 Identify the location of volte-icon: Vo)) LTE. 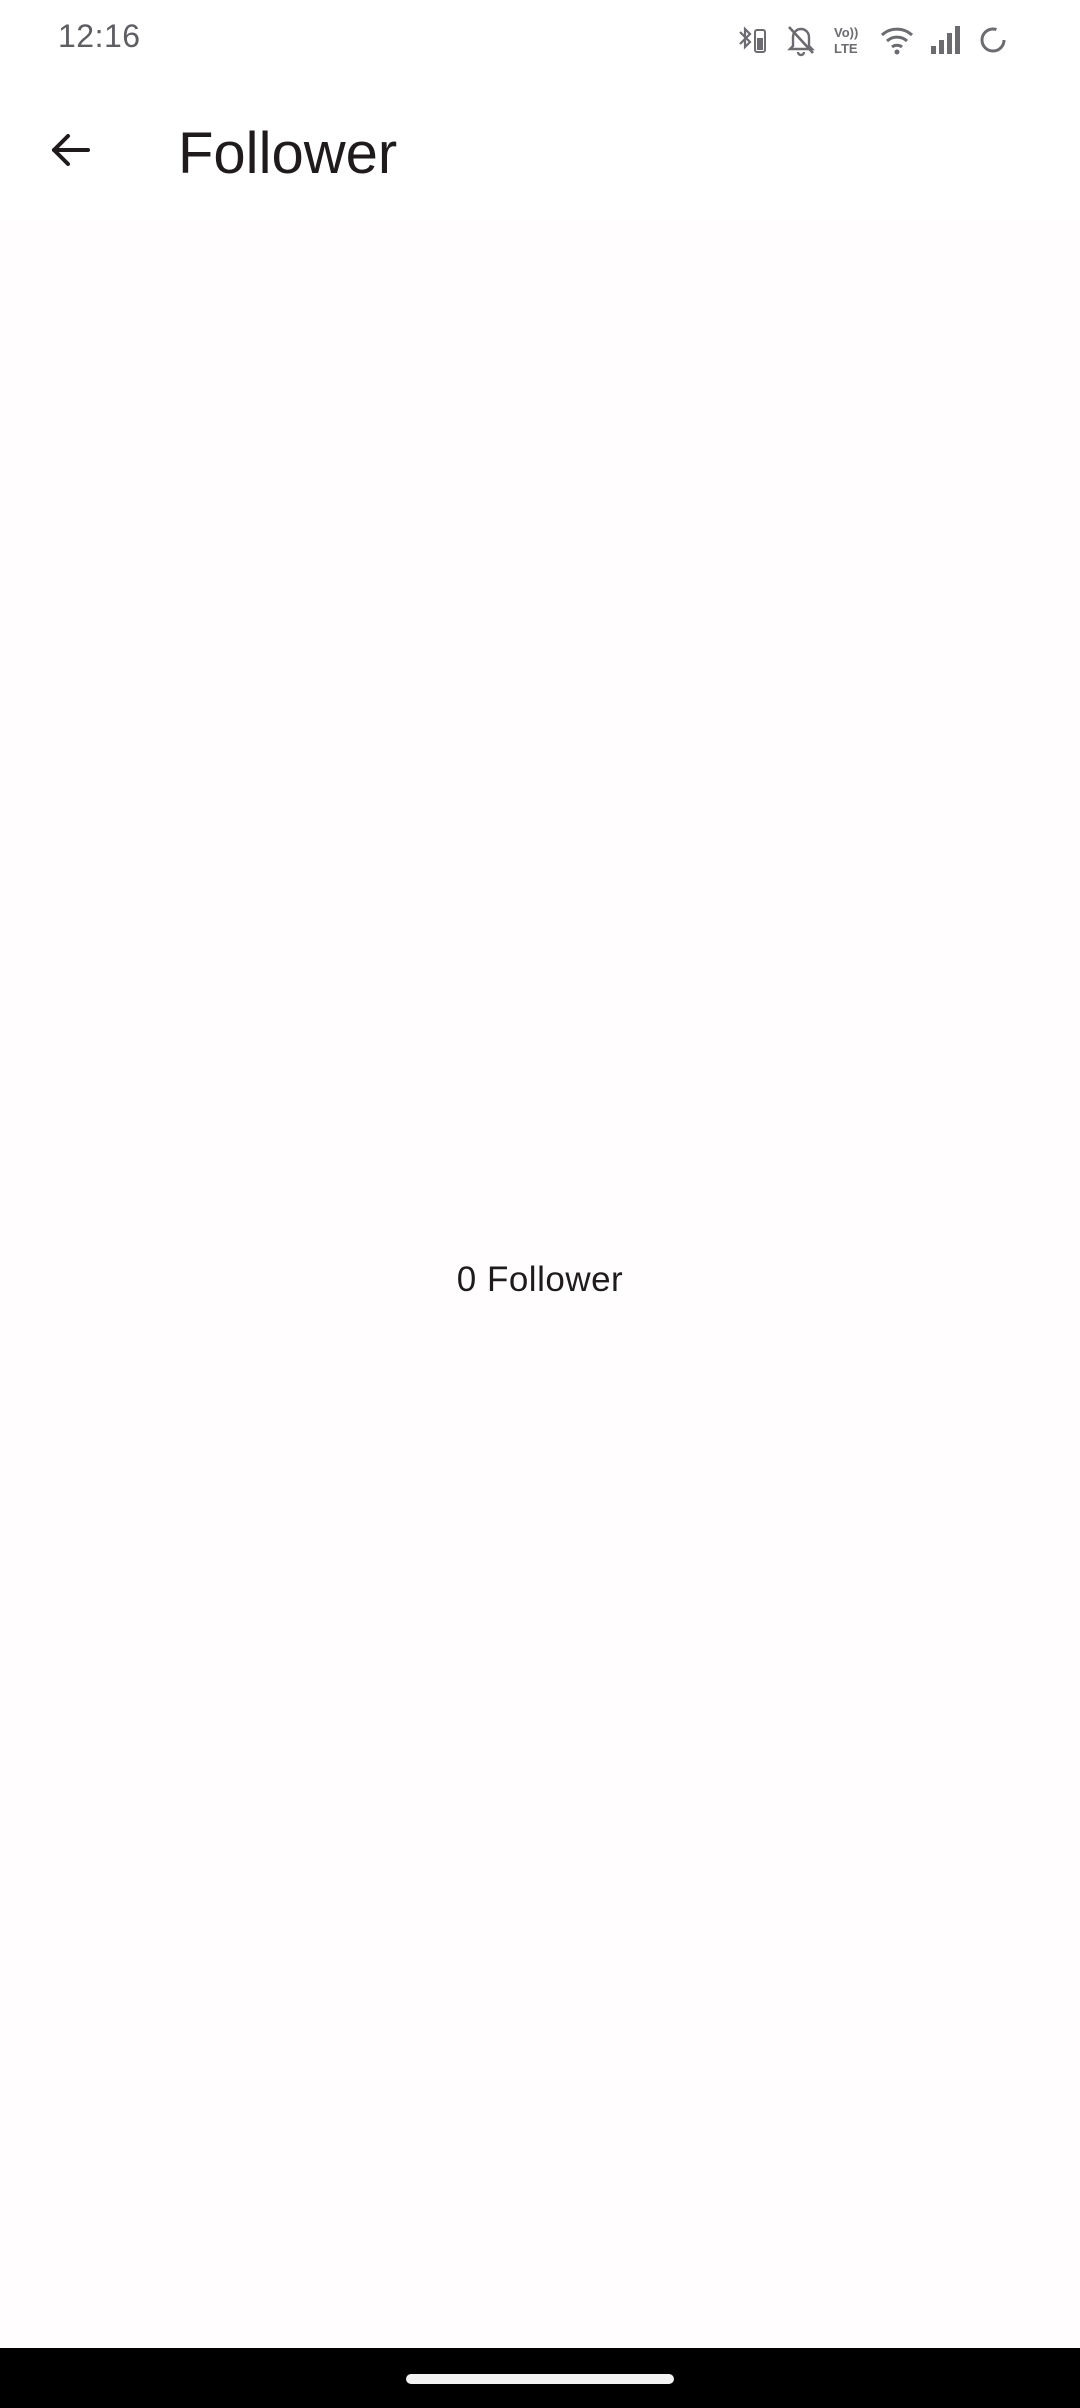
(846, 40).